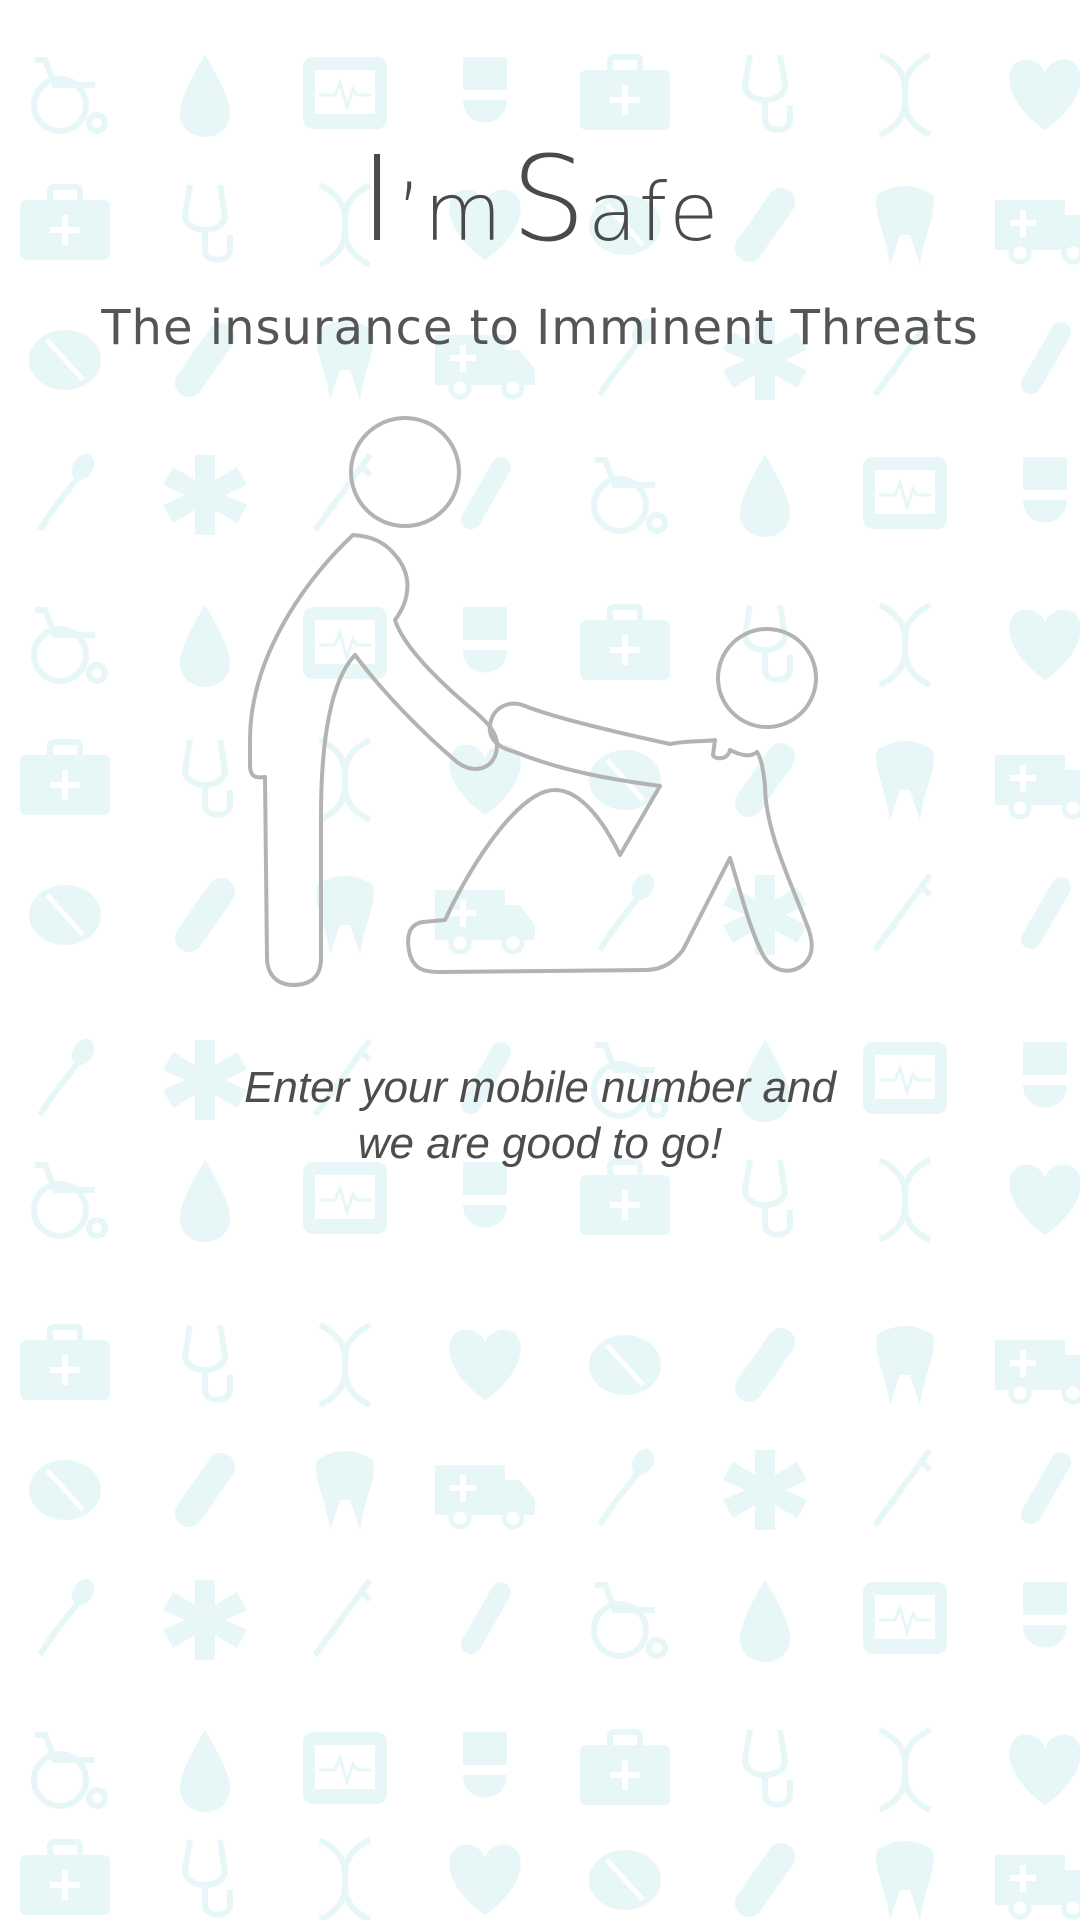 The height and width of the screenshot is (1920, 1080). What do you see at coordinates (540, 1087) in the screenshot?
I see `instruction-line-1: Enter your mobile number and` at bounding box center [540, 1087].